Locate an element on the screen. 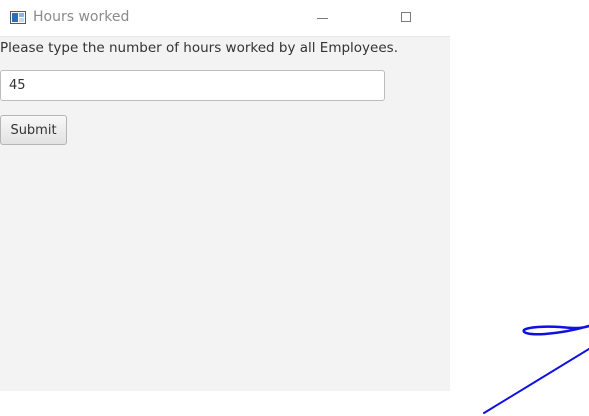 The width and height of the screenshot is (589, 416). maximize-button is located at coordinates (407, 18).